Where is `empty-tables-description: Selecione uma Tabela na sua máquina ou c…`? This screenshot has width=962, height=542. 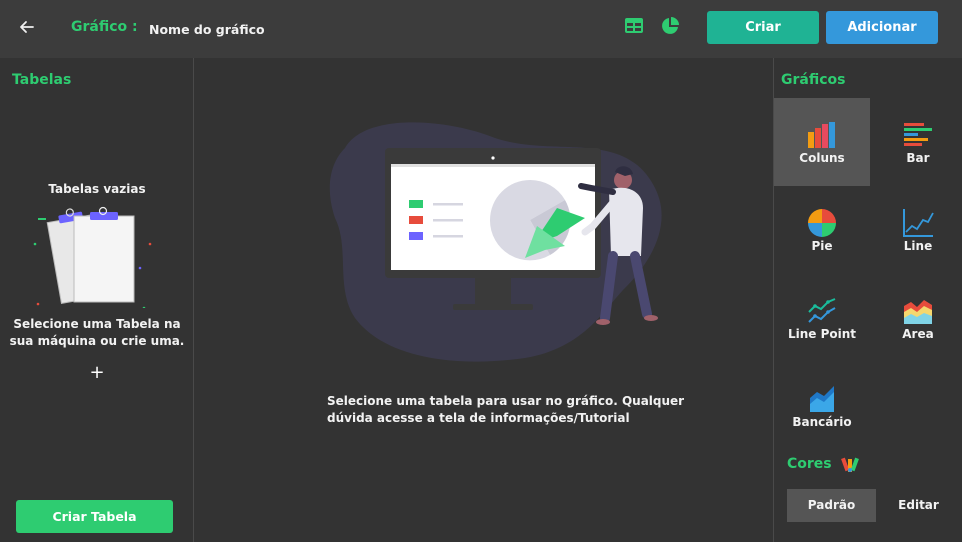
empty-tables-description: Selecione uma Tabela na sua máquina ou c… is located at coordinates (97, 333).